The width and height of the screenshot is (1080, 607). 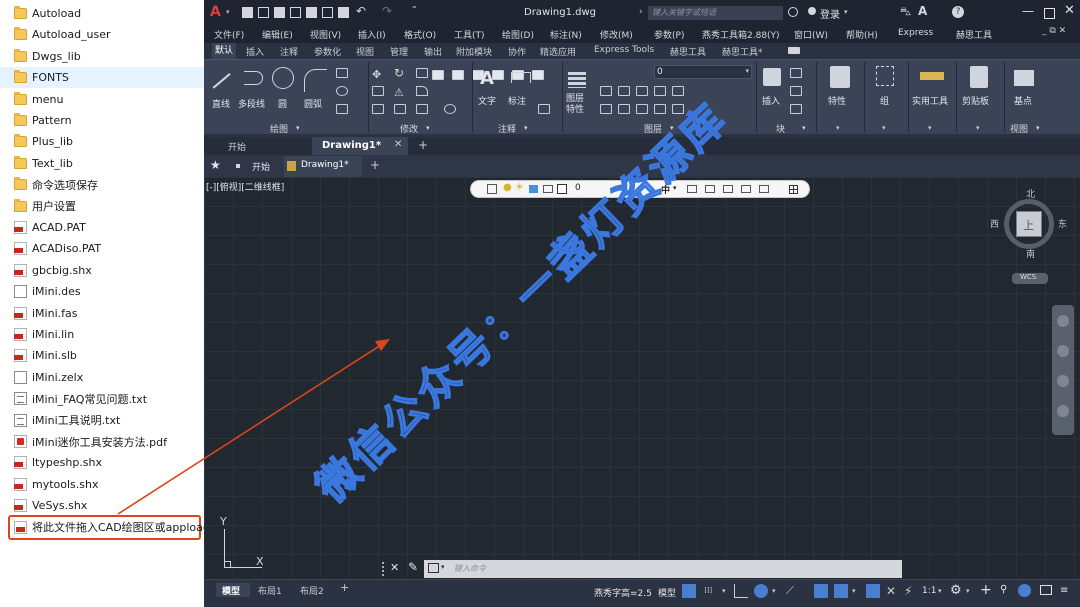 I want to click on ribbon-tab: 视图, so click(x=365, y=51).